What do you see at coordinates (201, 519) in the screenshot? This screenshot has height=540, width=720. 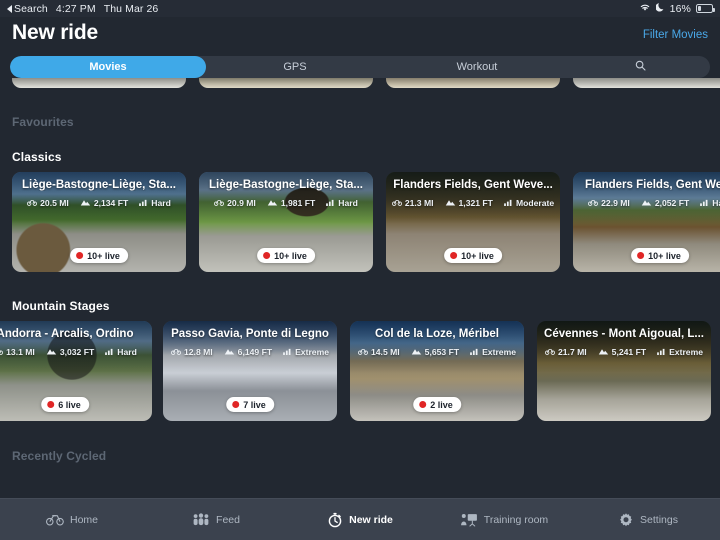 I see `people-icon` at bounding box center [201, 519].